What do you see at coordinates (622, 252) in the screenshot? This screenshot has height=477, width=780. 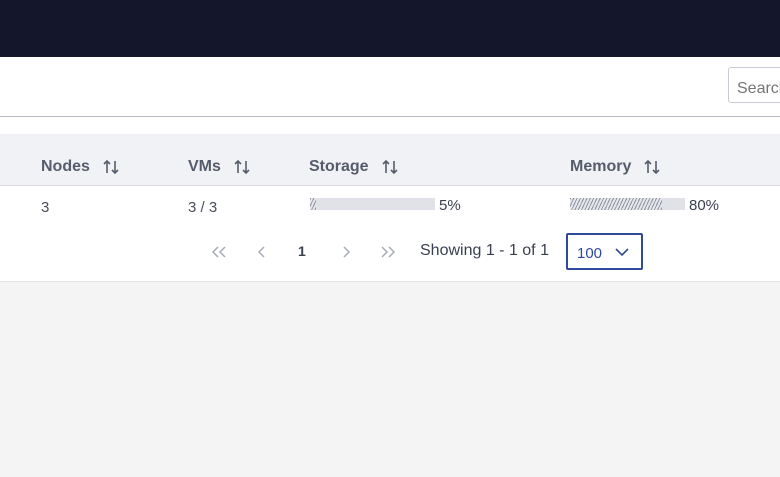 I see `chevron-down-icon` at bounding box center [622, 252].